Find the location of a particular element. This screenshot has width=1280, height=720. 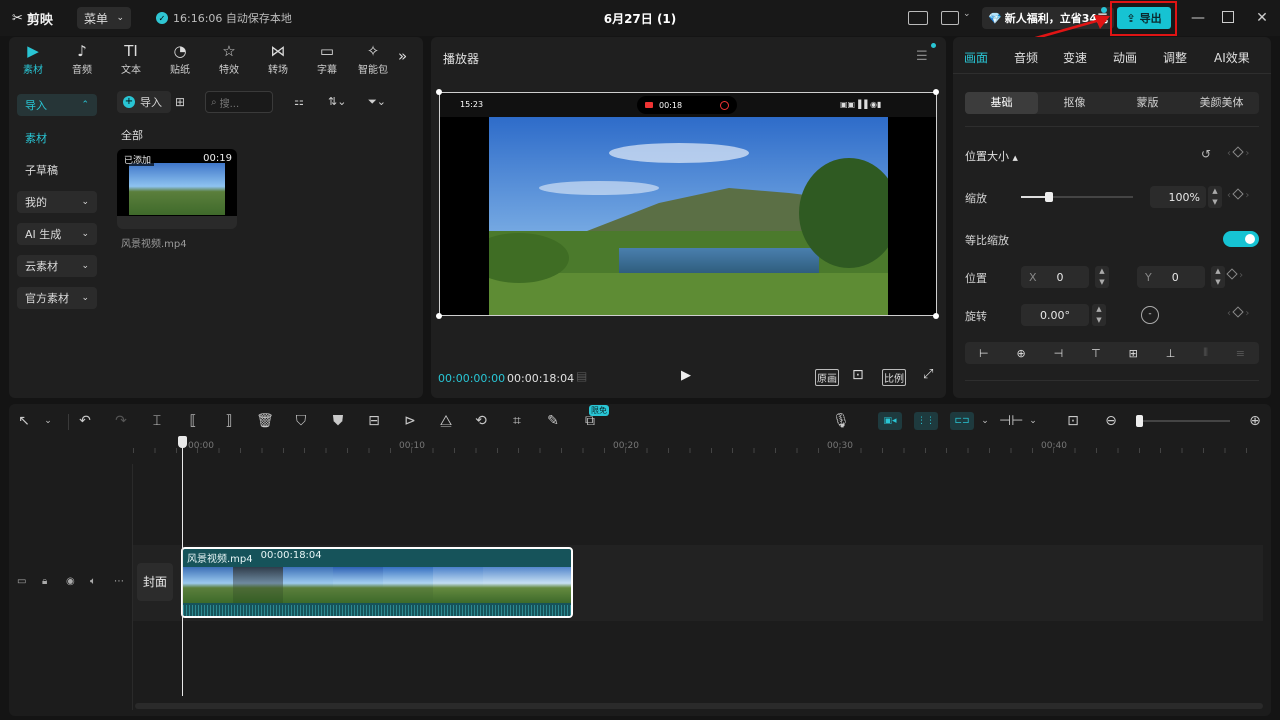

scale-slider is located at coordinates (1077, 197).